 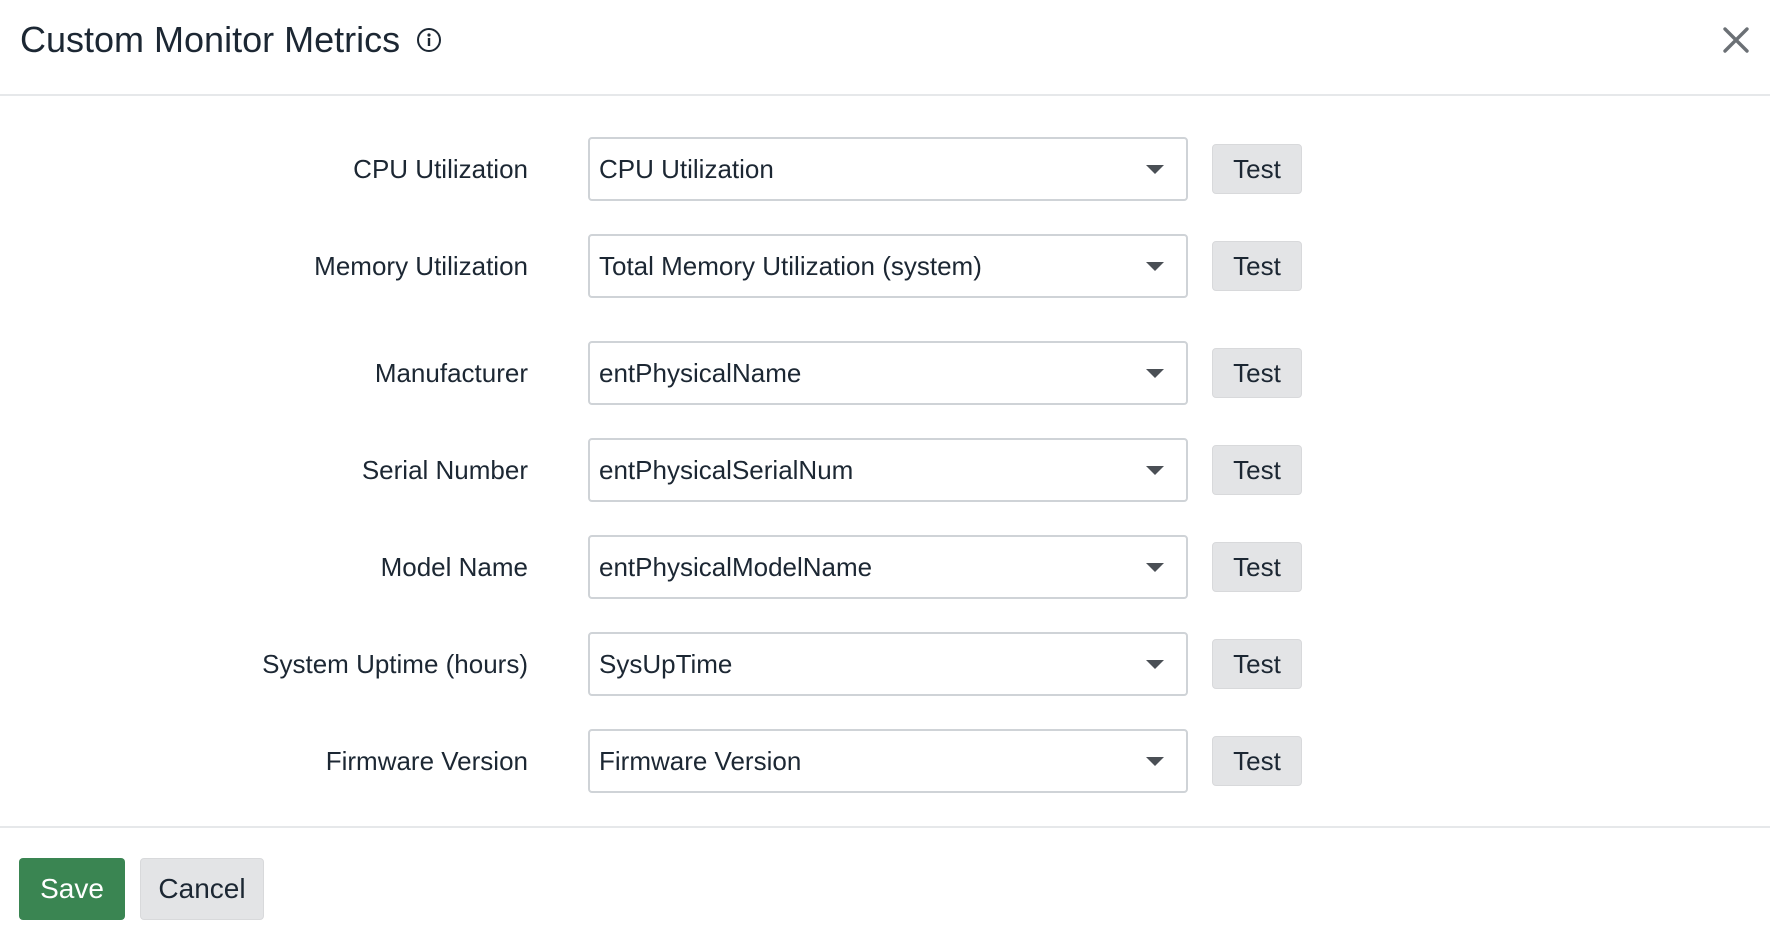 I want to click on close-icon, so click(x=1736, y=40).